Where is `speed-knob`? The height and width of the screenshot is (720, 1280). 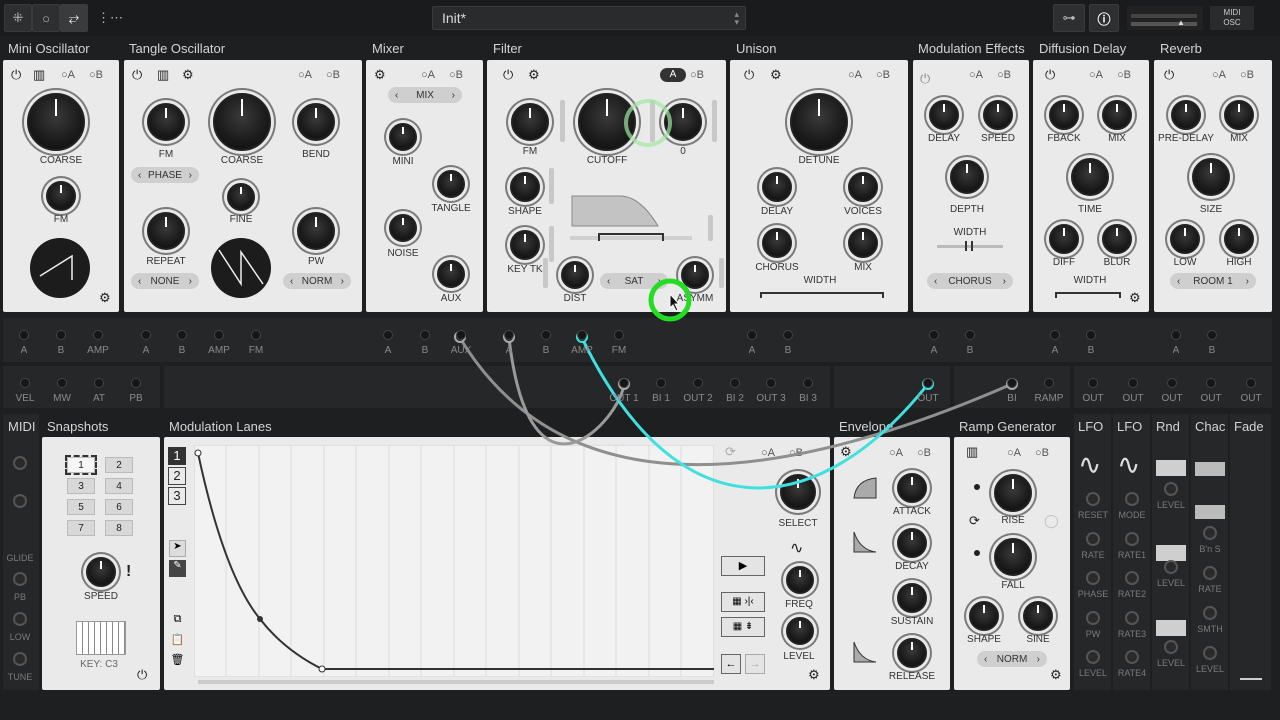 speed-knob is located at coordinates (101, 572).